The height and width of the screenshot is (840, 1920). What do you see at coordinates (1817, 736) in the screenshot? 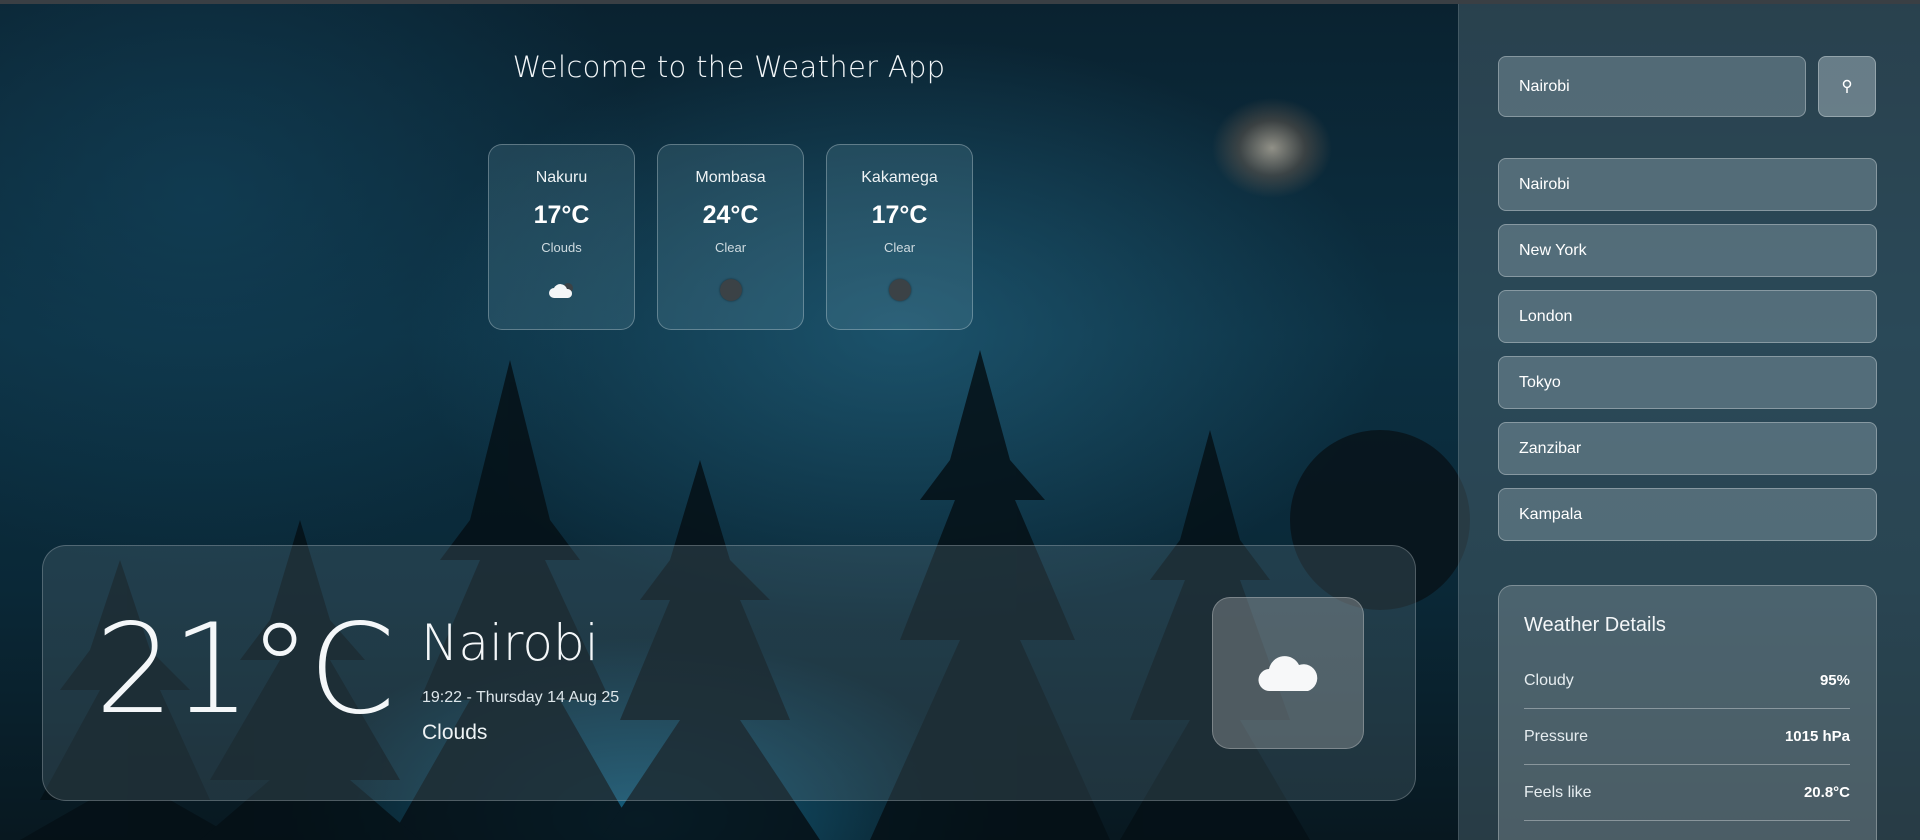
I see `detail-value: 1015 hPa` at bounding box center [1817, 736].